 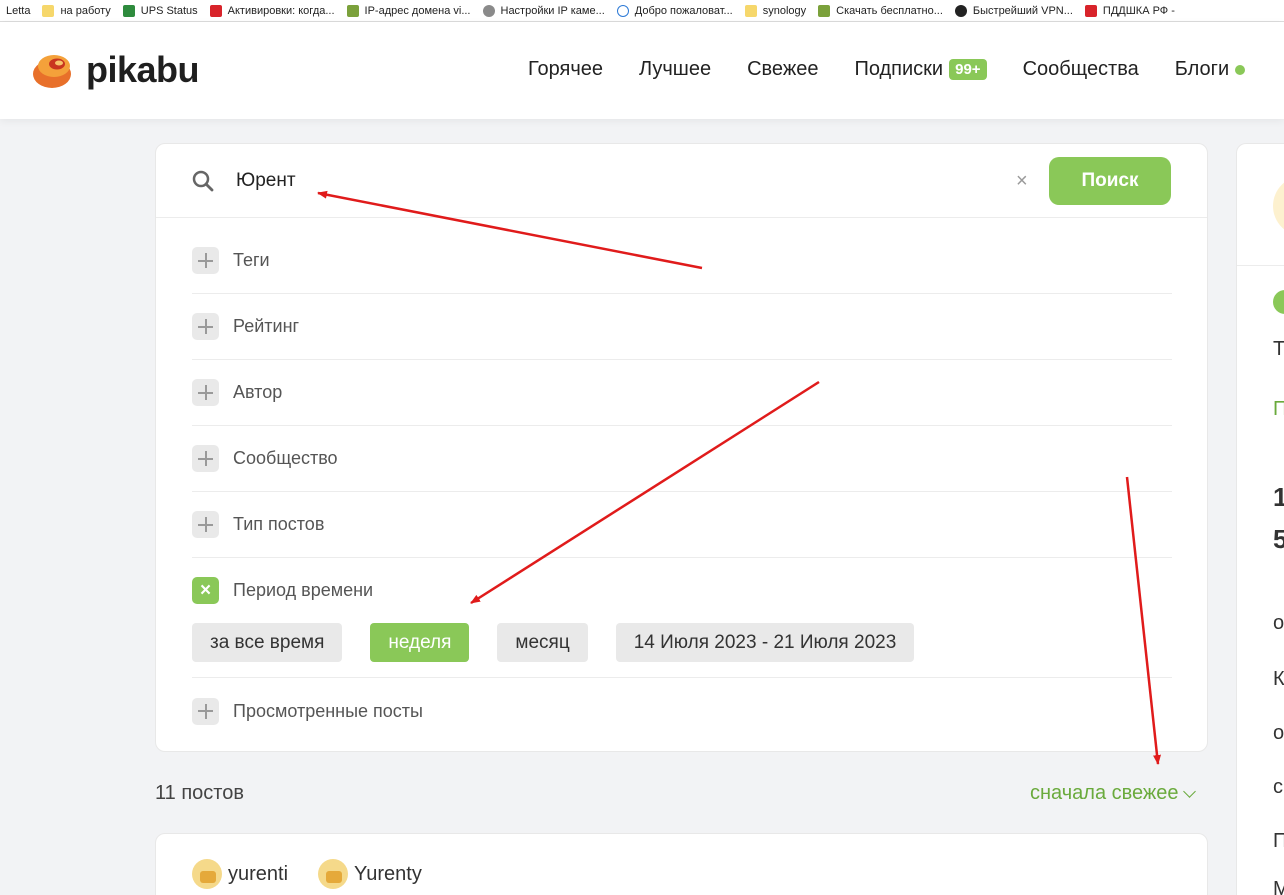 I want to click on ups-icon, so click(x=128, y=10).